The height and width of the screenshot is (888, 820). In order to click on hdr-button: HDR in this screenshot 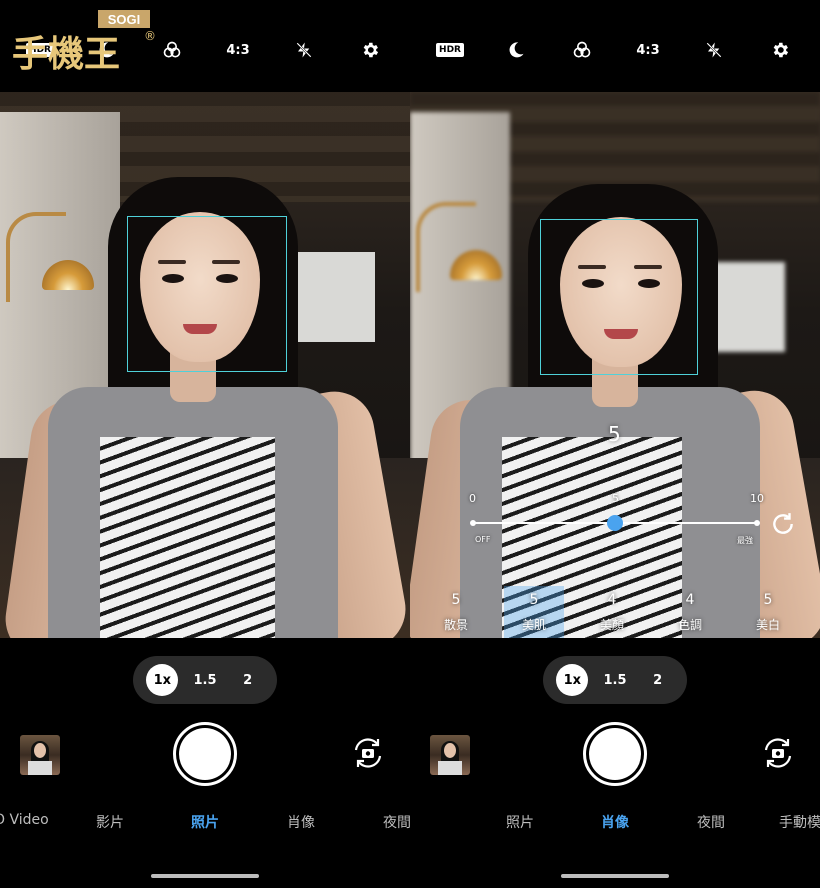, I will do `click(450, 50)`.